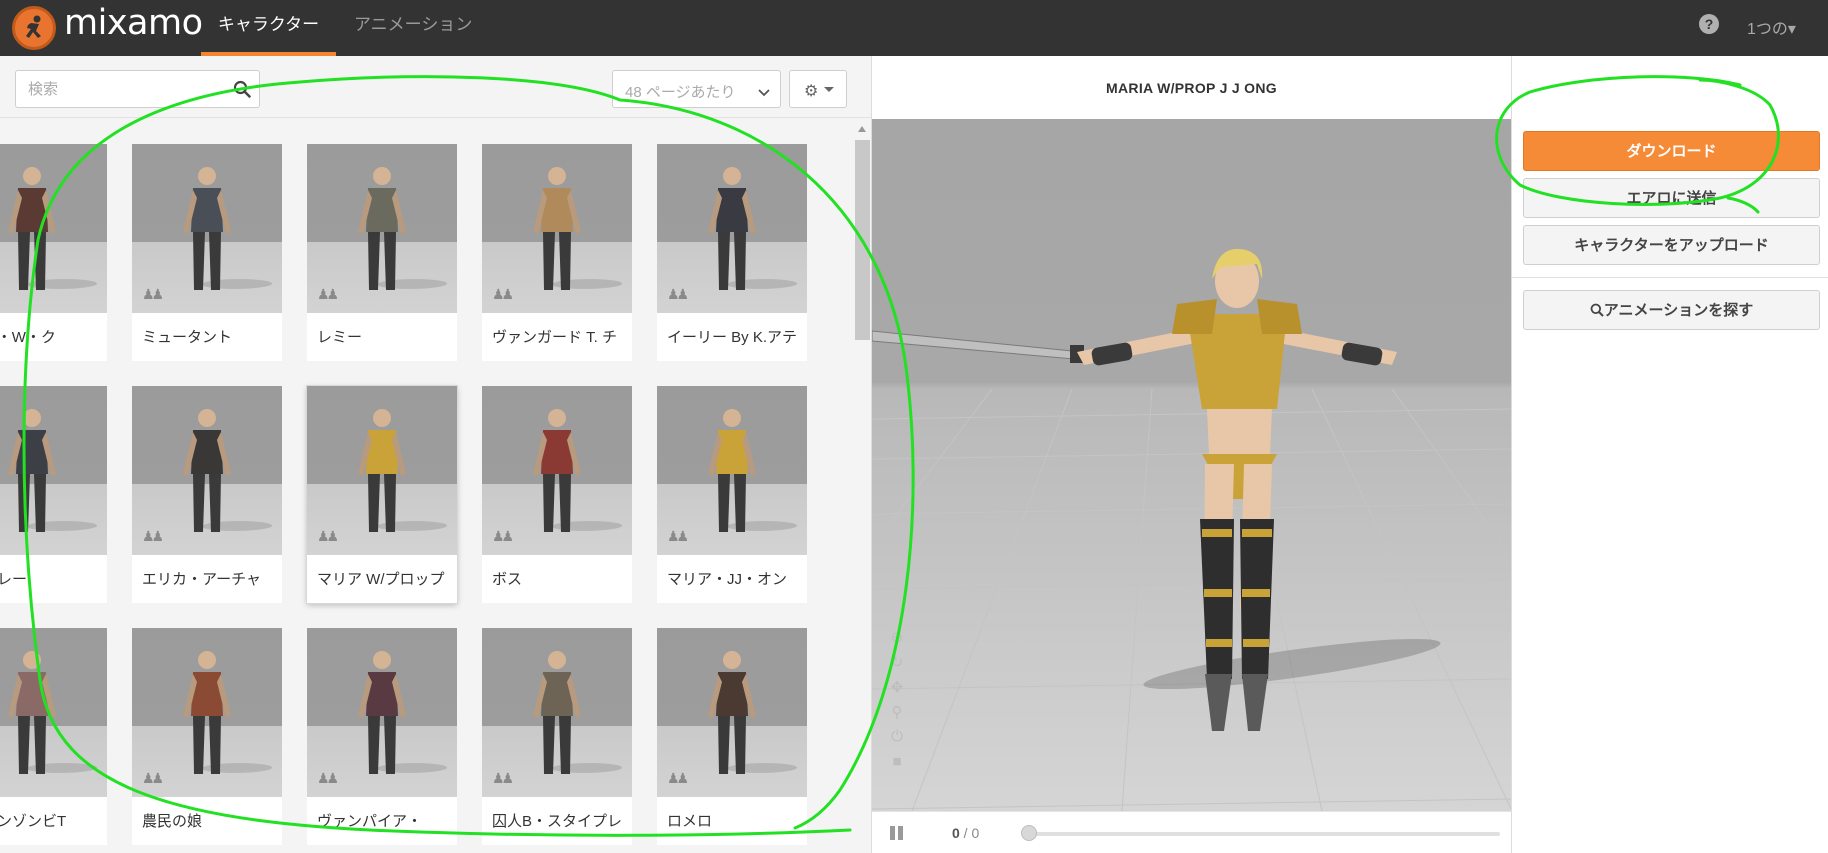  I want to click on character-card: ♟♟ ボス, so click(557, 494).